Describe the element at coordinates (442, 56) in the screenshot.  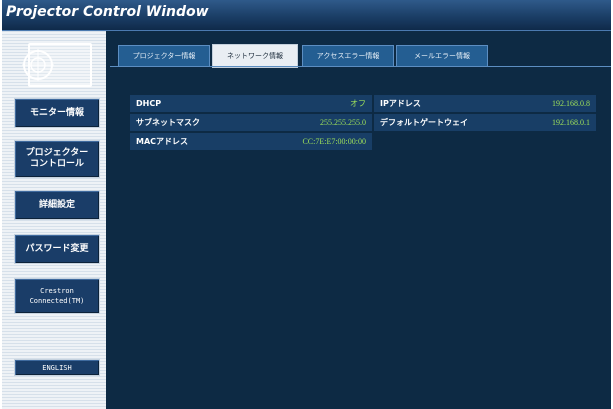
I see `tab-mail-error-info: メールエラー情報` at that location.